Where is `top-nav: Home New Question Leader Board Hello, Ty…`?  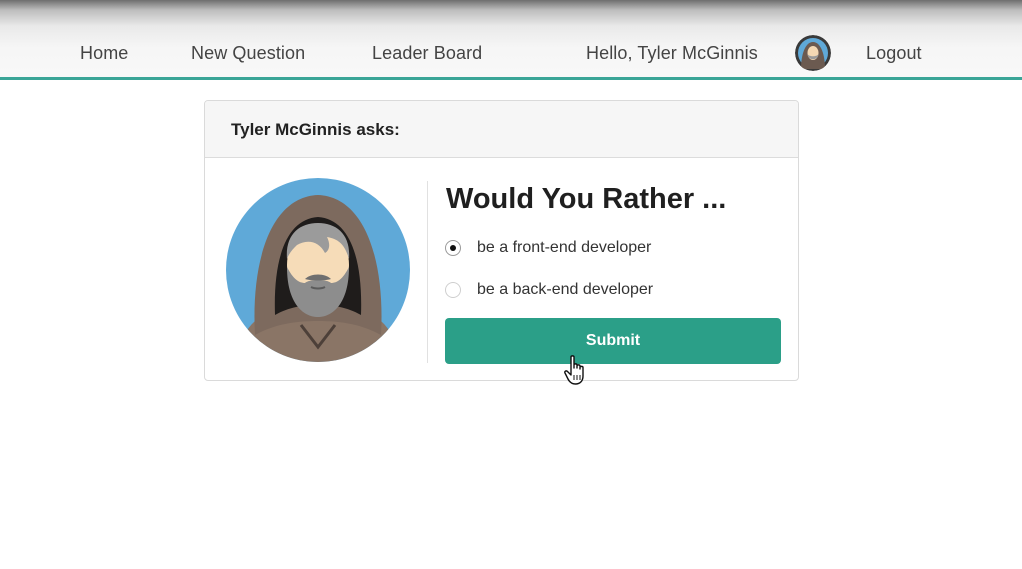
top-nav: Home New Question Leader Board Hello, Ty… is located at coordinates (511, 40).